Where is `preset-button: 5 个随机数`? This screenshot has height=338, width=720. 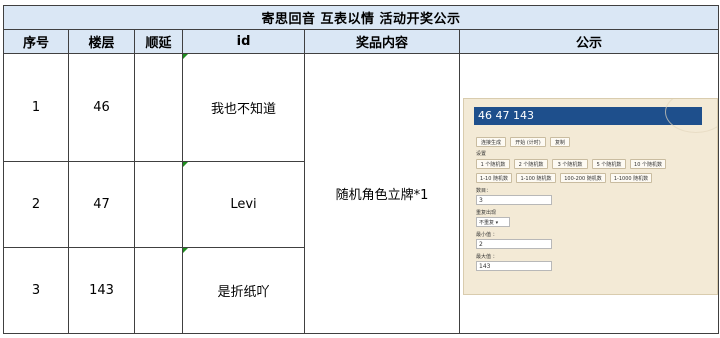
preset-button: 5 个随机数 is located at coordinates (609, 164).